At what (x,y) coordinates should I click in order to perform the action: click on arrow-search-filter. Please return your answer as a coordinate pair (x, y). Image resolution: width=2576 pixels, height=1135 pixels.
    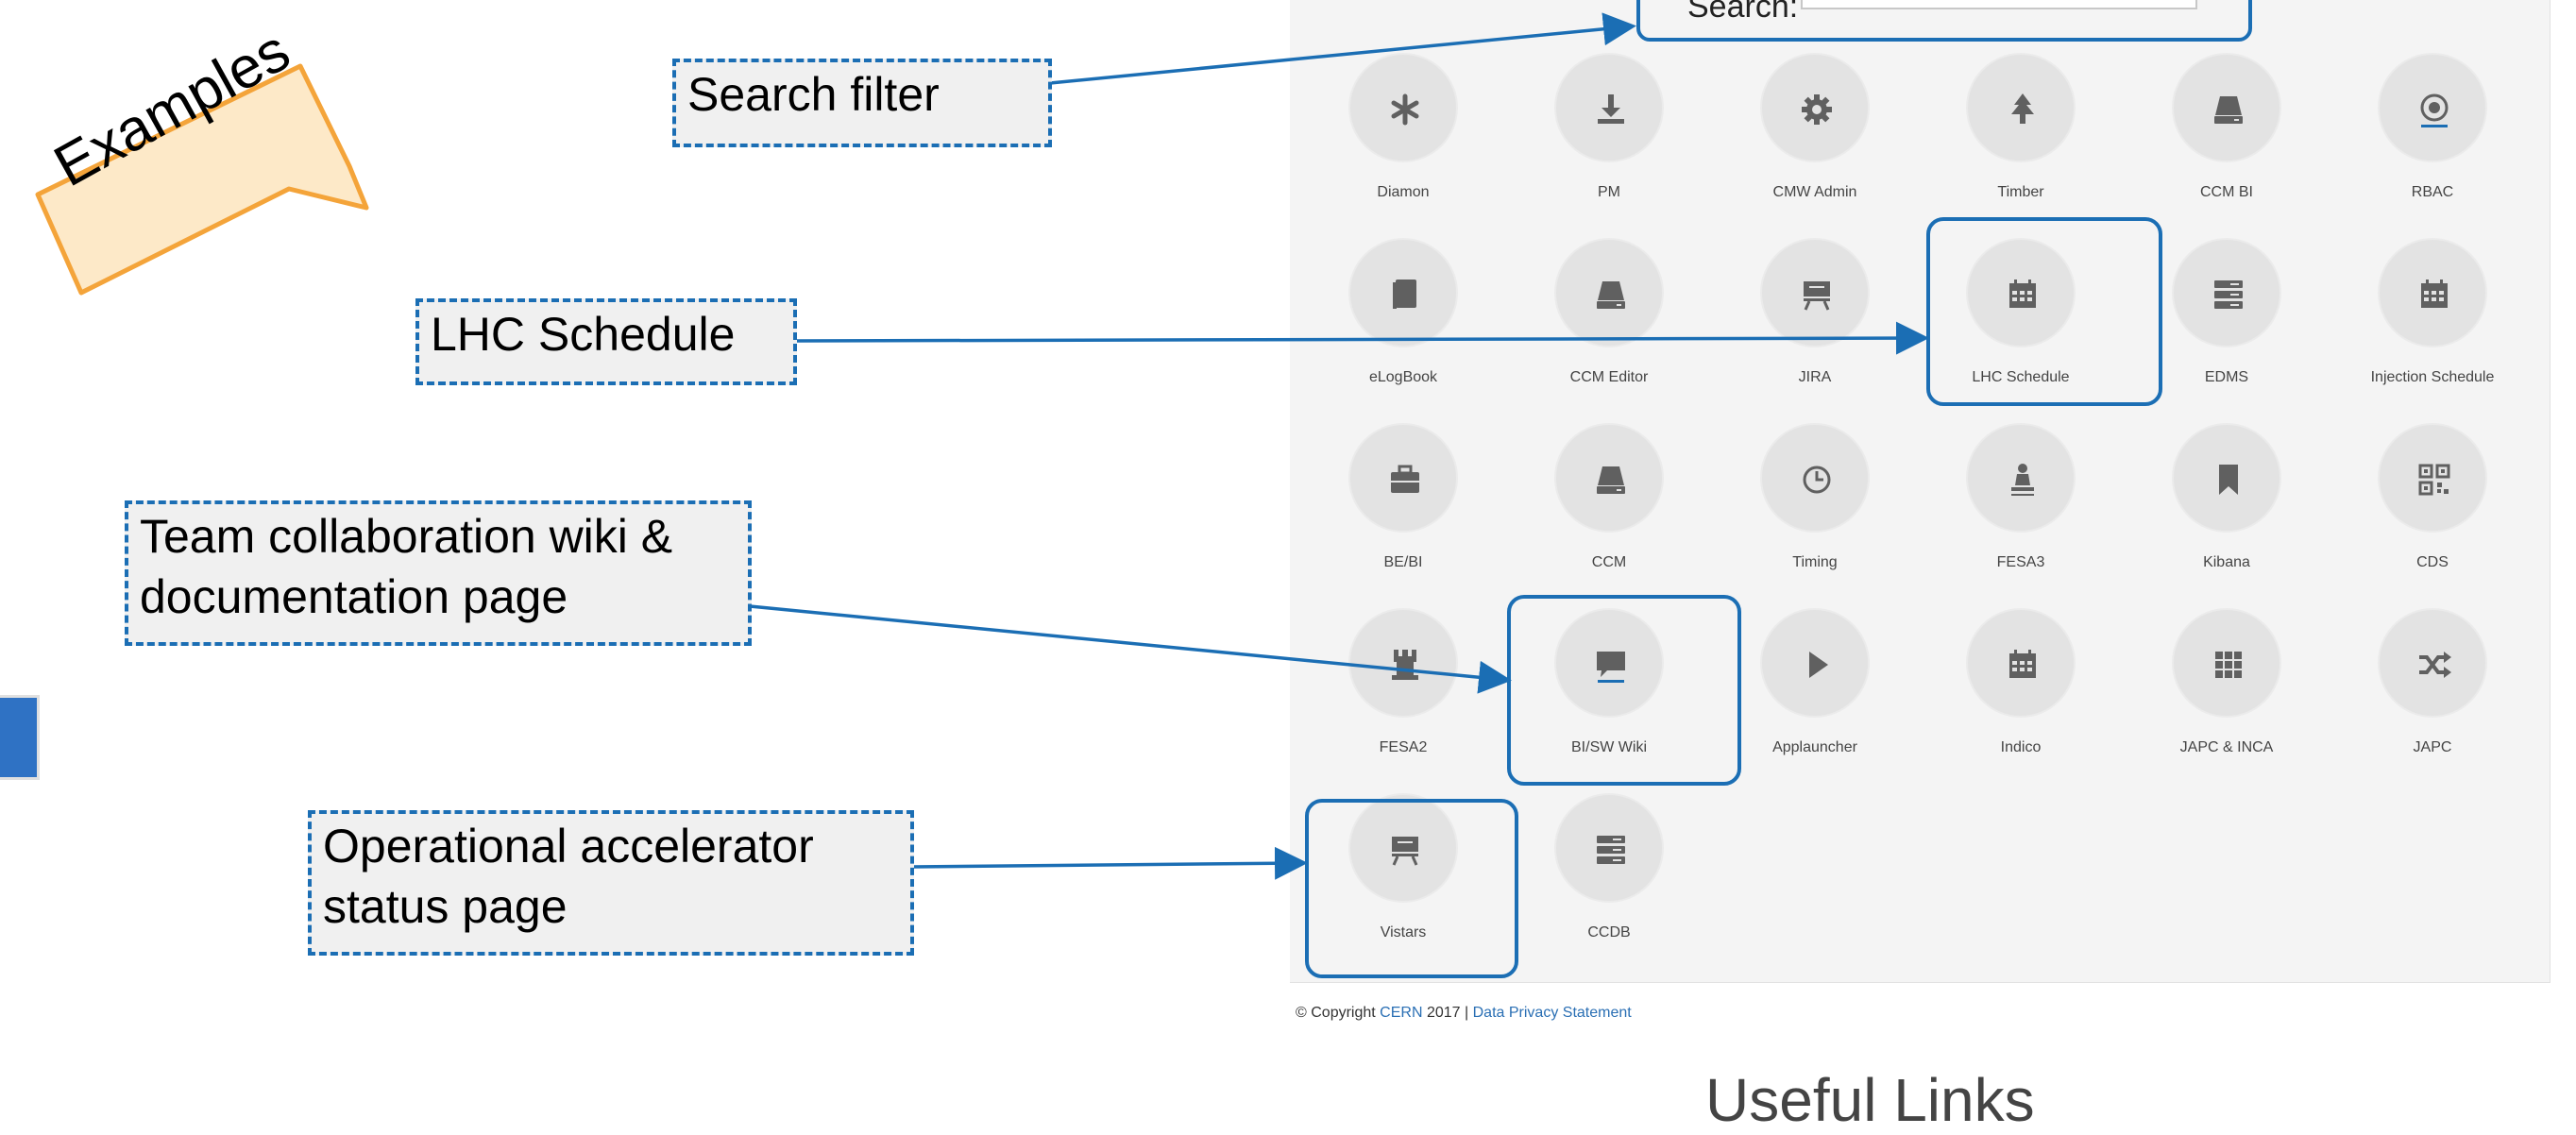
    Looking at the image, I should click on (1342, 48).